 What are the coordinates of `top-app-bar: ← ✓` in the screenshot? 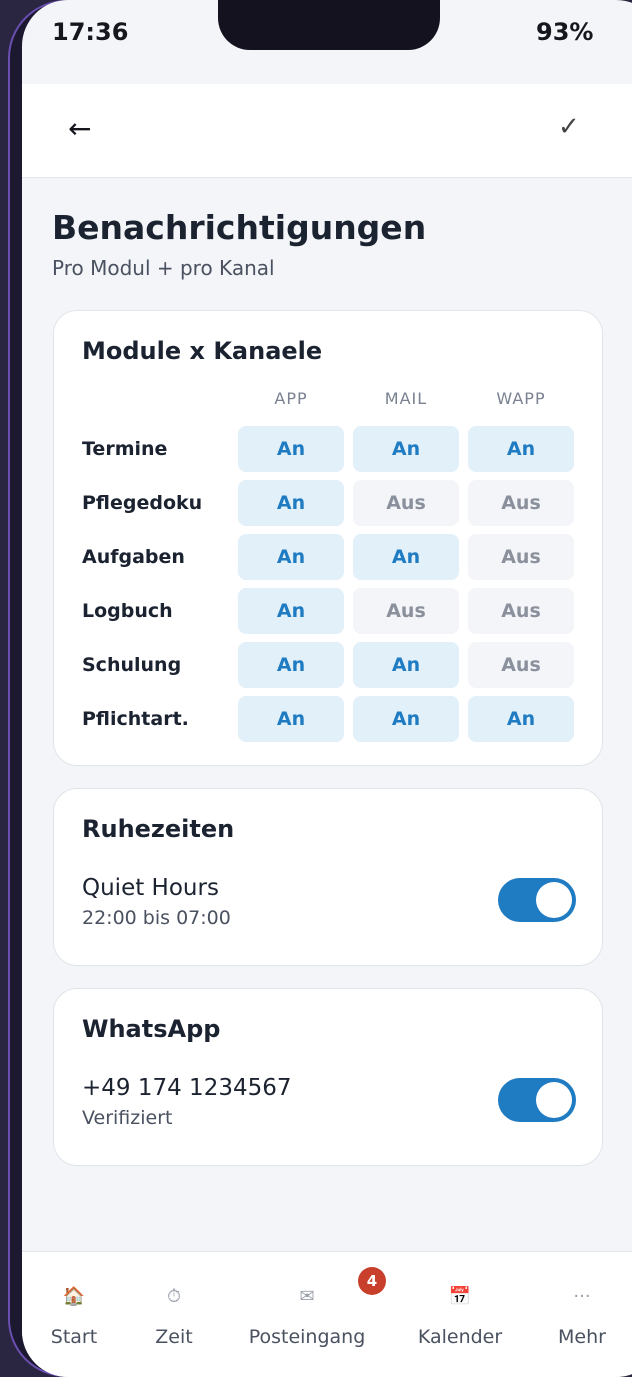 It's located at (327, 131).